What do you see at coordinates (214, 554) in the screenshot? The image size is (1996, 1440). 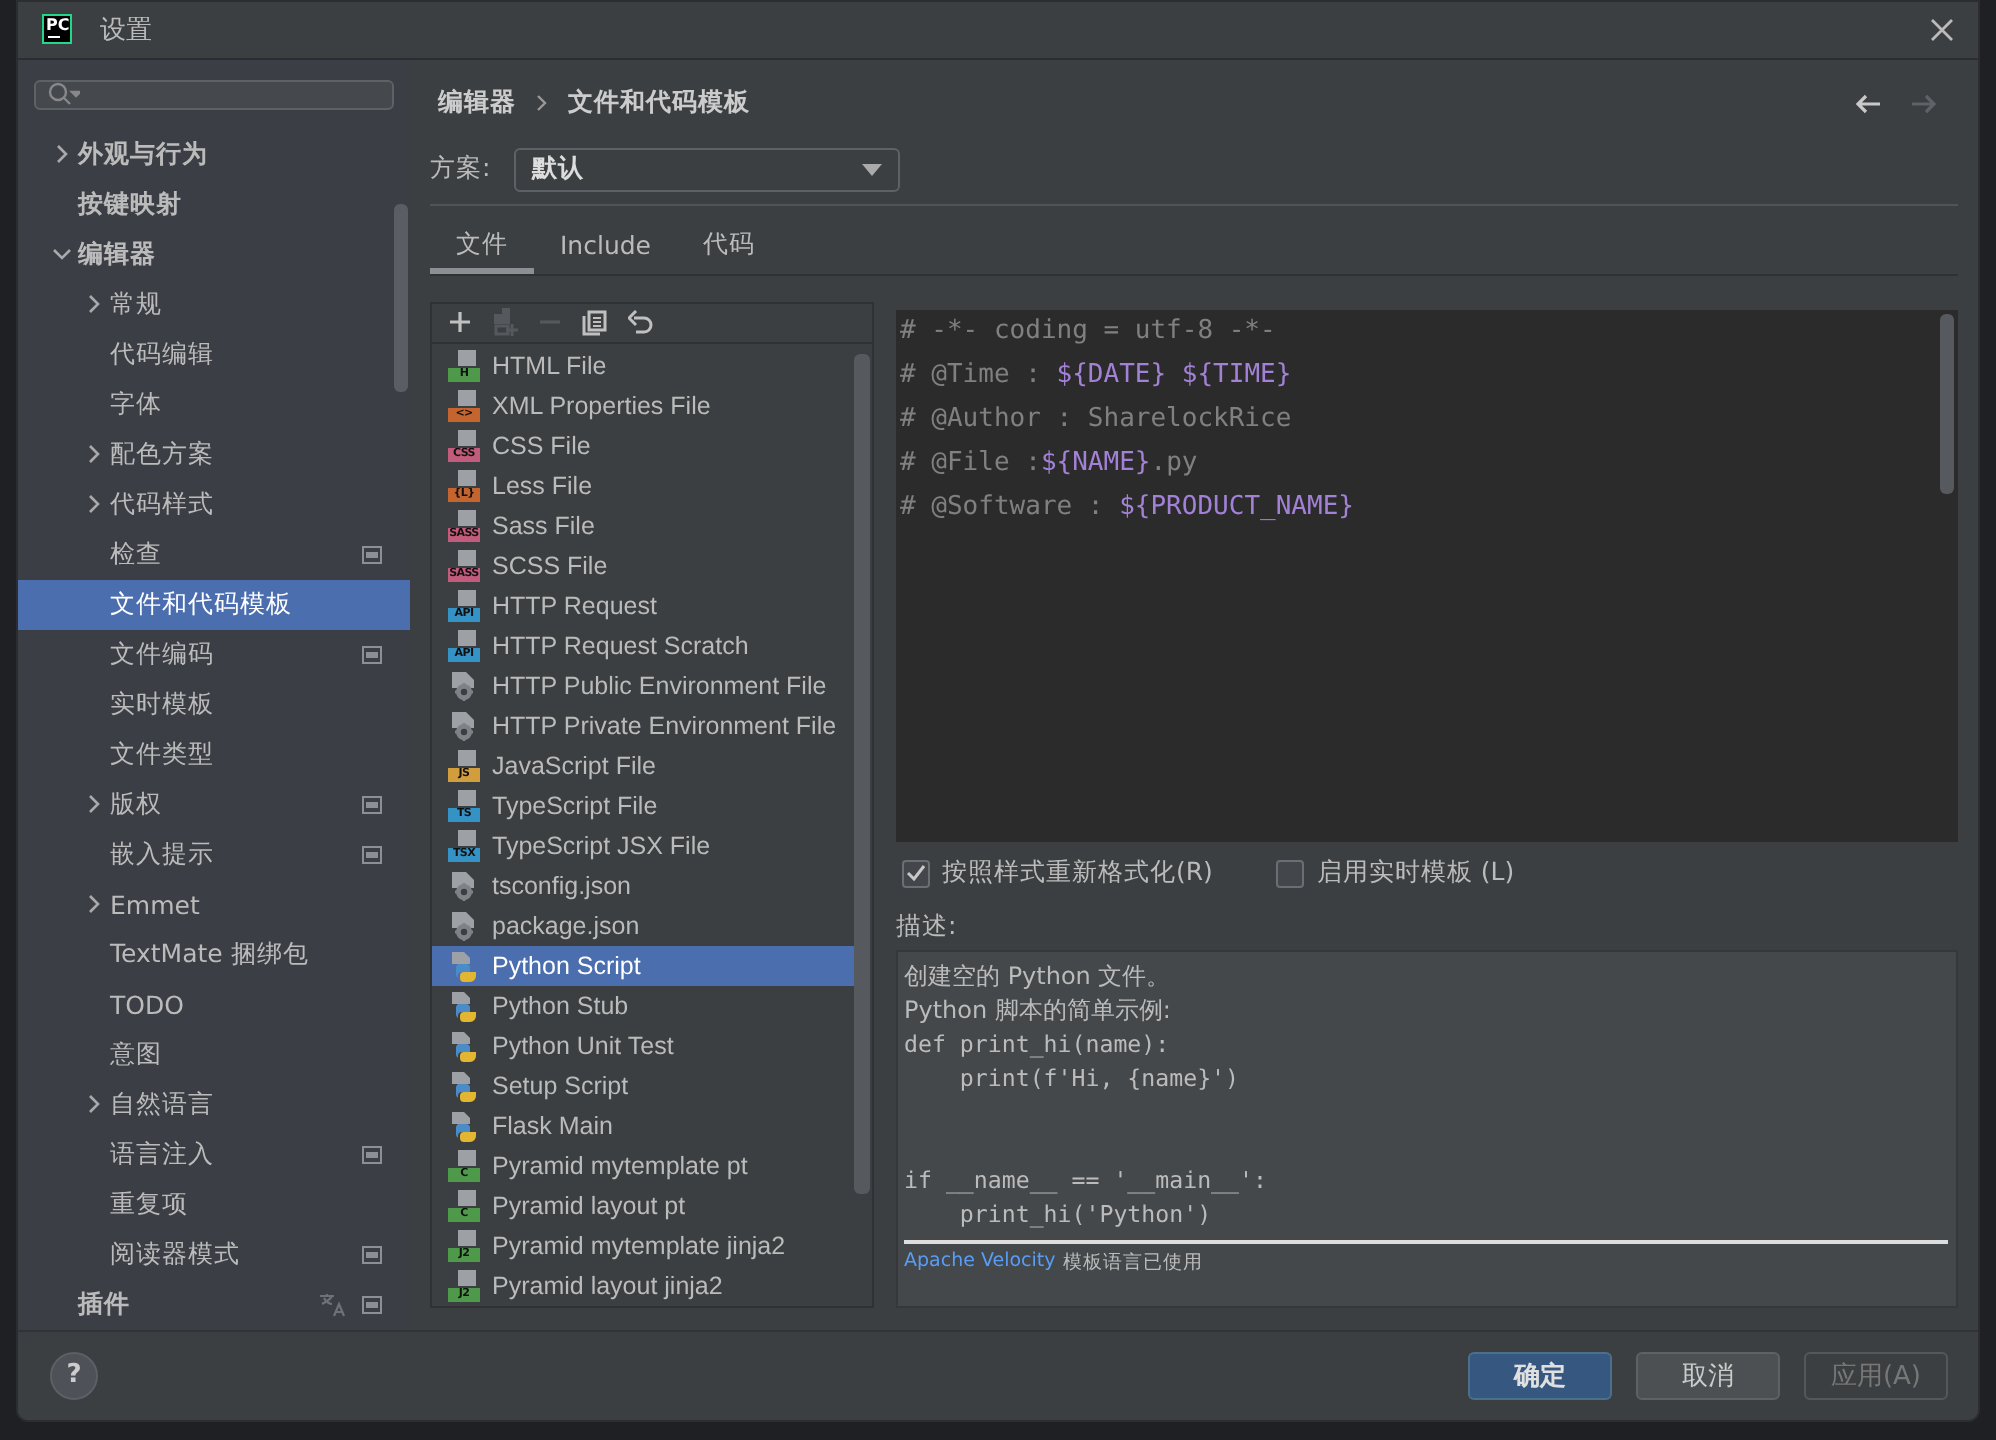 I see `sidebar-item: 检查` at bounding box center [214, 554].